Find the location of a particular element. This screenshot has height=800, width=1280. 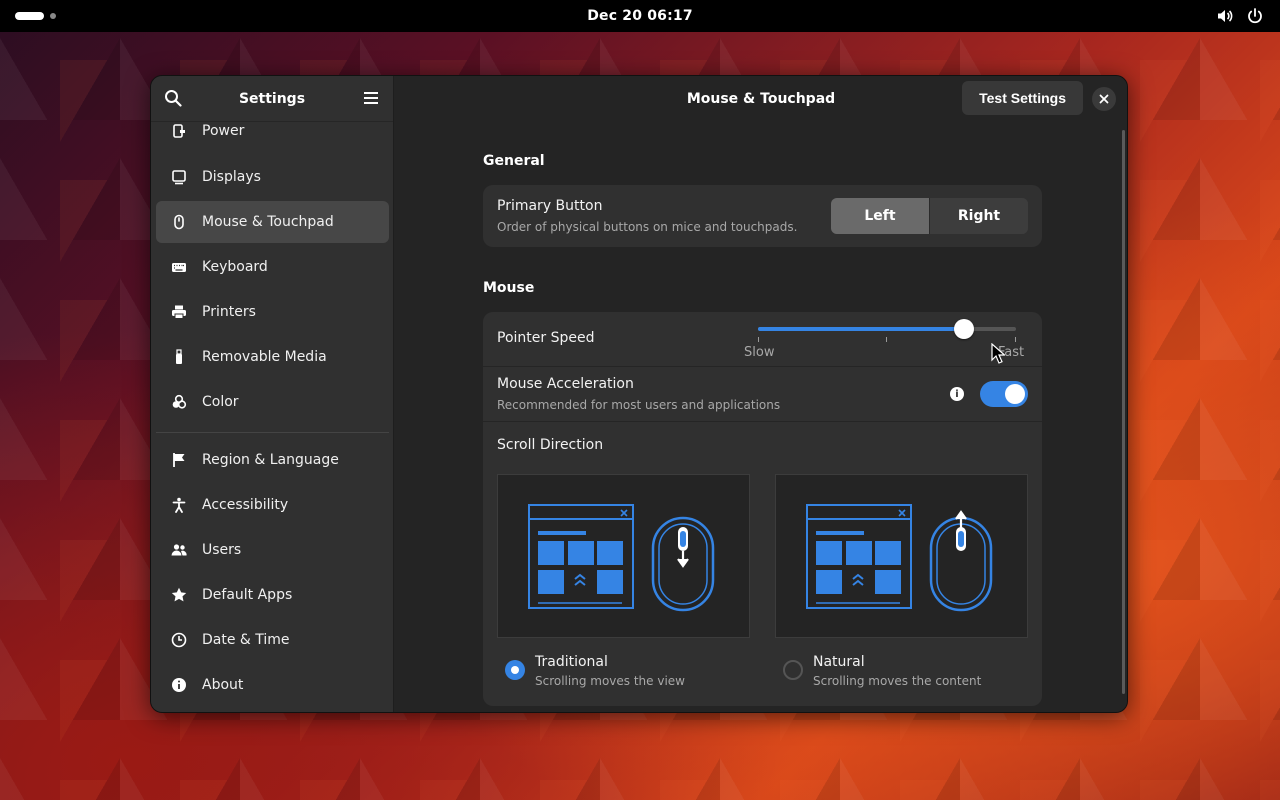

printer-icon is located at coordinates (179, 312).